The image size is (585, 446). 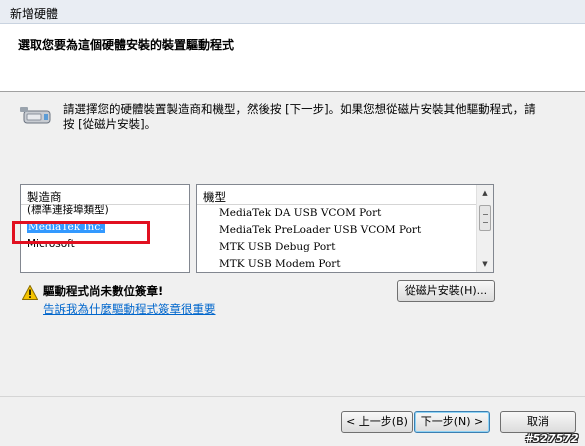 What do you see at coordinates (105, 210) in the screenshot?
I see `manufacturer-item: (標準連接埠類型)` at bounding box center [105, 210].